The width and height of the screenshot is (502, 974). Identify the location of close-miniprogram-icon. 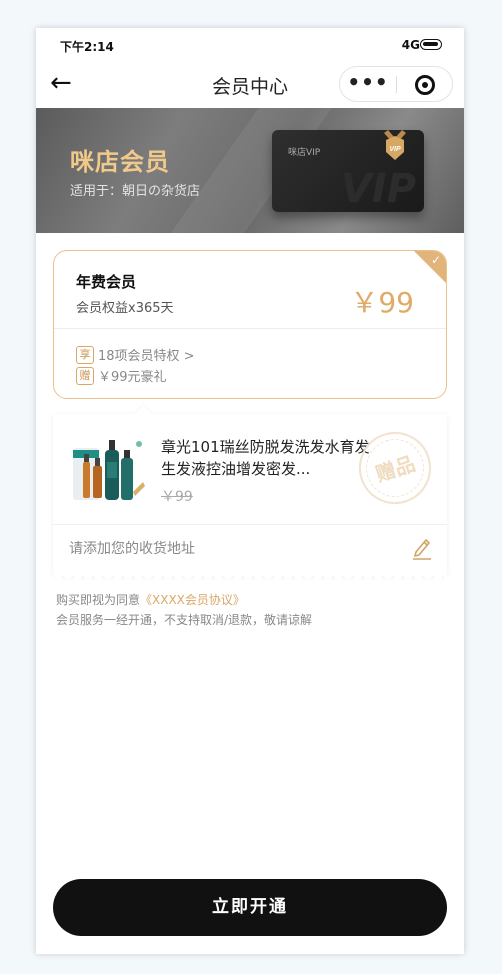
(425, 85).